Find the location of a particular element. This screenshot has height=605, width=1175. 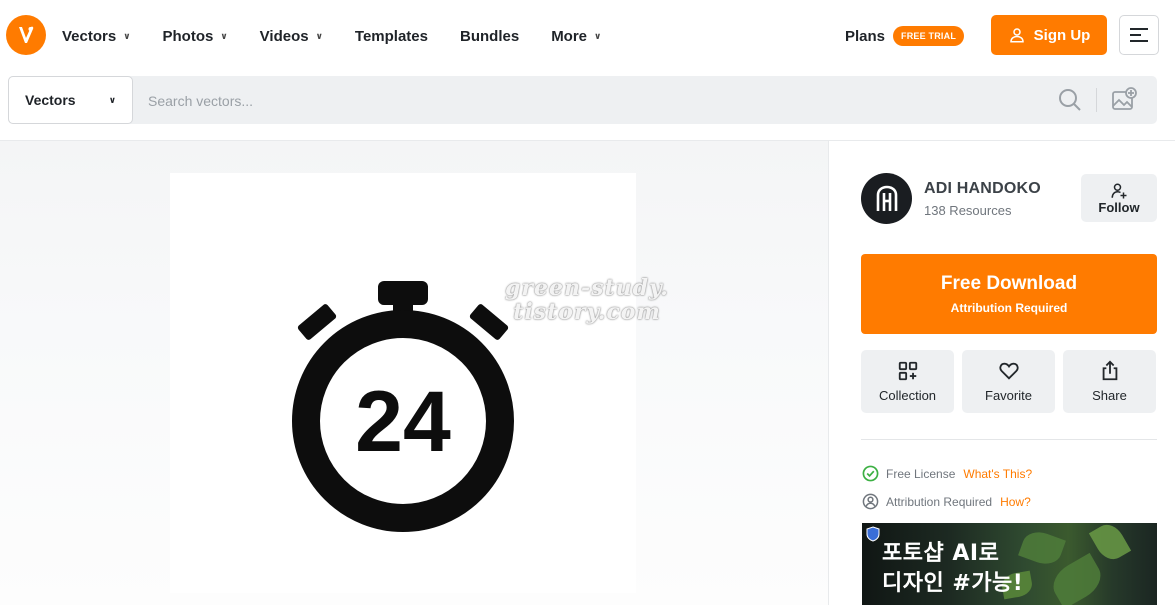

stopwatch-24-graphic: 24 is located at coordinates (403, 406).